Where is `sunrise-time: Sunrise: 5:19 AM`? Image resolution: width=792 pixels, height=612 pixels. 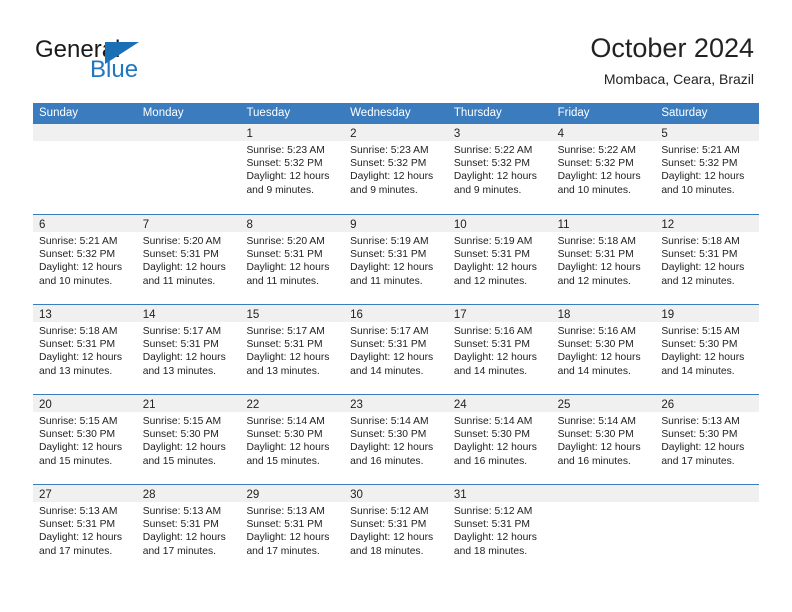 sunrise-time: Sunrise: 5:19 AM is located at coordinates (389, 241).